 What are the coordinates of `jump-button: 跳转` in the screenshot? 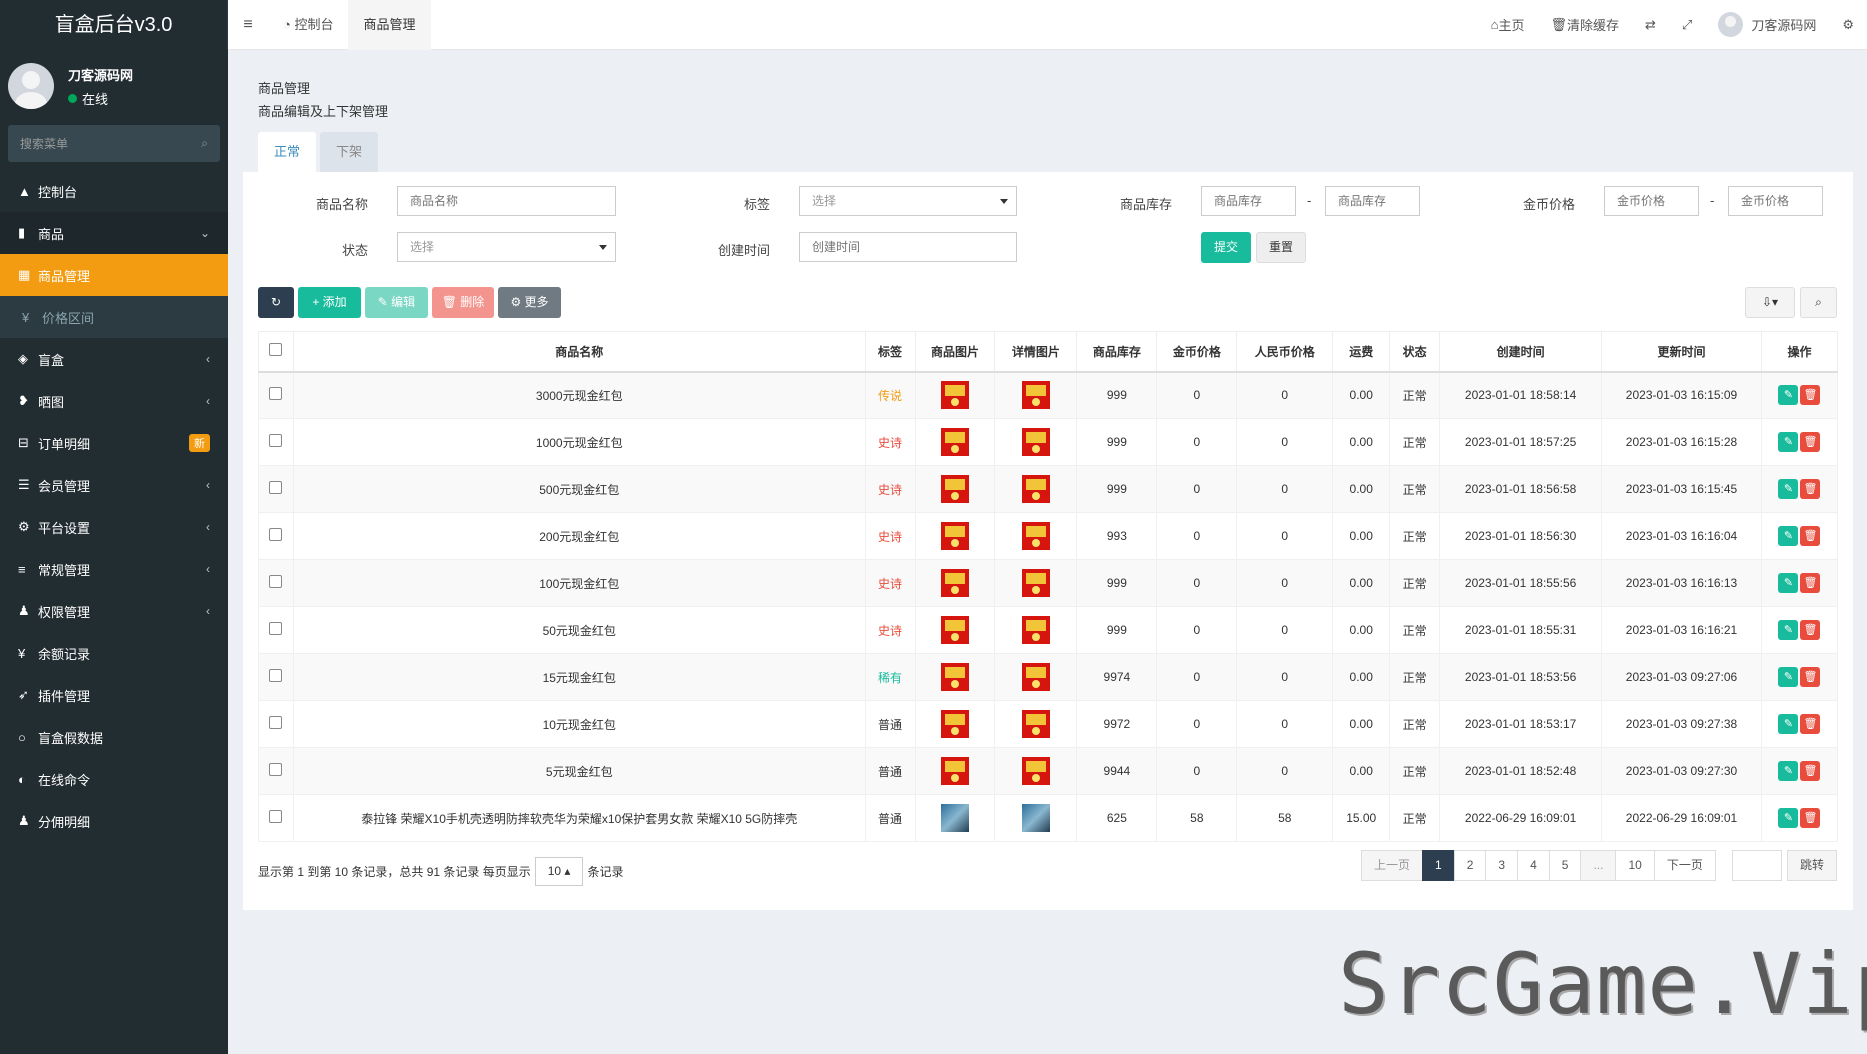 It's located at (1812, 865).